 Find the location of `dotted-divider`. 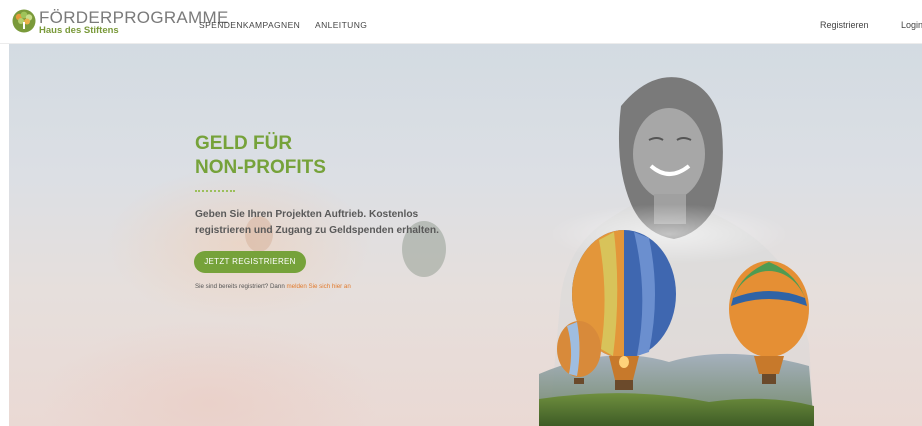

dotted-divider is located at coordinates (215, 191).